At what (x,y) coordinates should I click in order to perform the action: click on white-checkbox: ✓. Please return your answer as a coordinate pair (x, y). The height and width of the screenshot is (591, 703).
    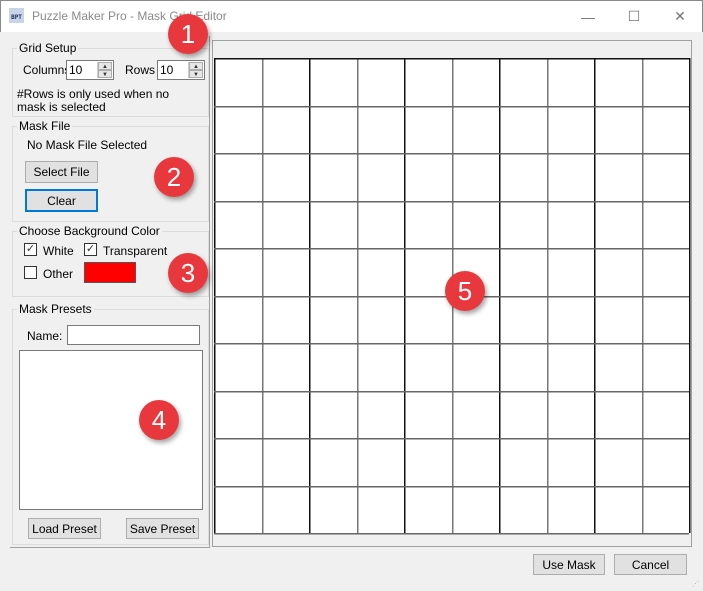
    Looking at the image, I should click on (30, 249).